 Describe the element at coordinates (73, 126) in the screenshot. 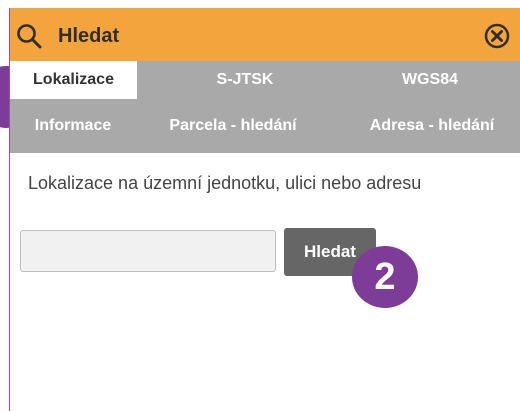

I see `tab-informace: Informace` at that location.